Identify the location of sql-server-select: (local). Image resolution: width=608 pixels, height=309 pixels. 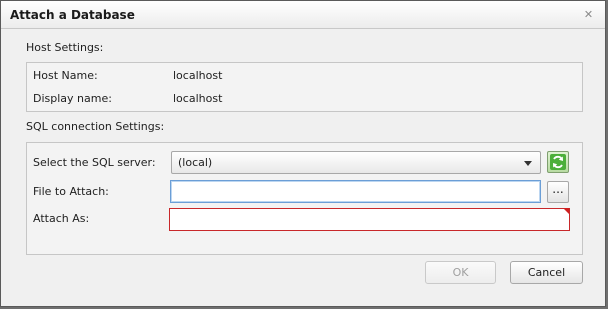
(356, 162).